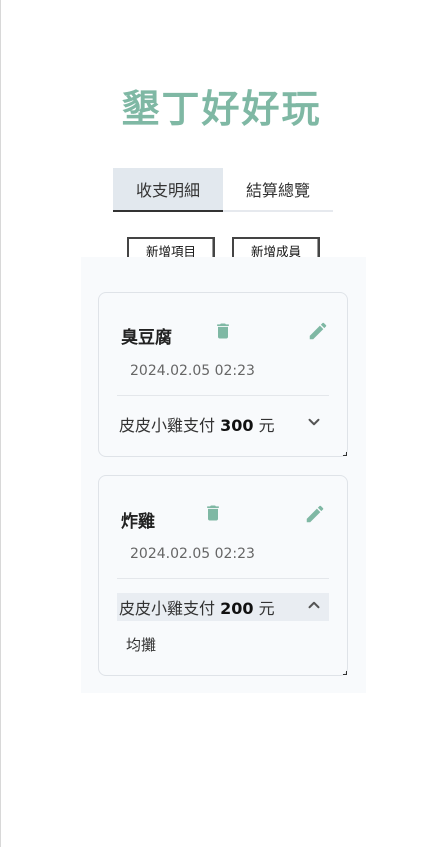 This screenshot has width=441, height=847. What do you see at coordinates (314, 607) in the screenshot?
I see `chevron-up-icon` at bounding box center [314, 607].